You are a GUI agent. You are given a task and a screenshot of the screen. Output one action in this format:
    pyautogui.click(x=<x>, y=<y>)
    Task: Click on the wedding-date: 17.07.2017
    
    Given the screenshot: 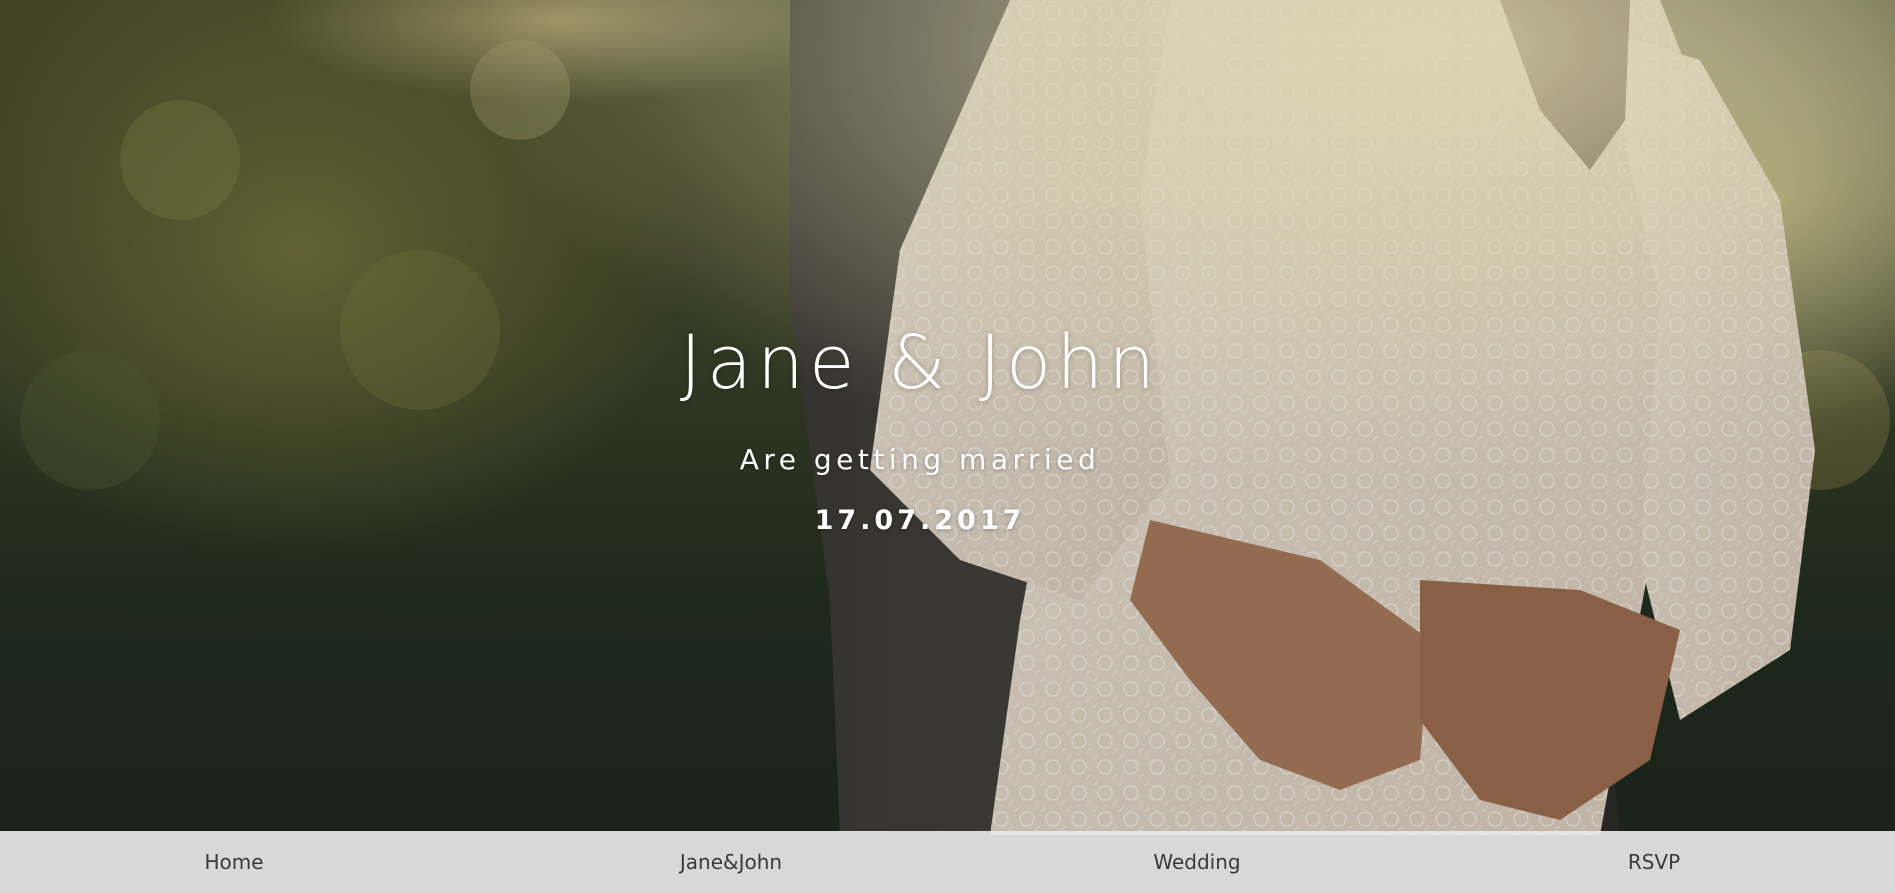 What is the action you would take?
    pyautogui.click(x=920, y=520)
    